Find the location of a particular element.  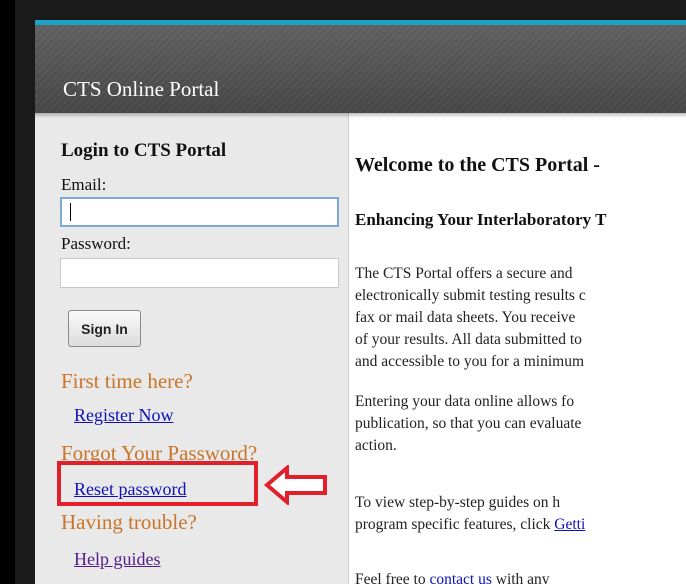

contact-line: Feel free to contact us with any is located at coordinates (520, 576).